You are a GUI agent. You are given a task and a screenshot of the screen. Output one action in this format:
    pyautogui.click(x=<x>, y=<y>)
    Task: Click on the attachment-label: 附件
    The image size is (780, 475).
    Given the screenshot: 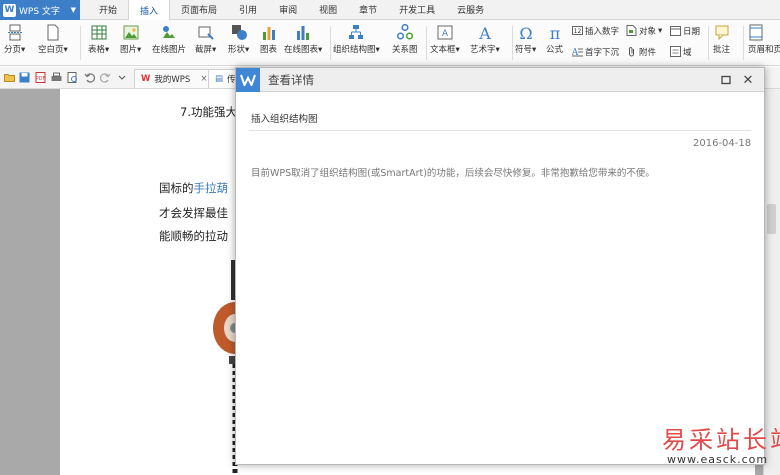 What is the action you would take?
    pyautogui.click(x=648, y=52)
    